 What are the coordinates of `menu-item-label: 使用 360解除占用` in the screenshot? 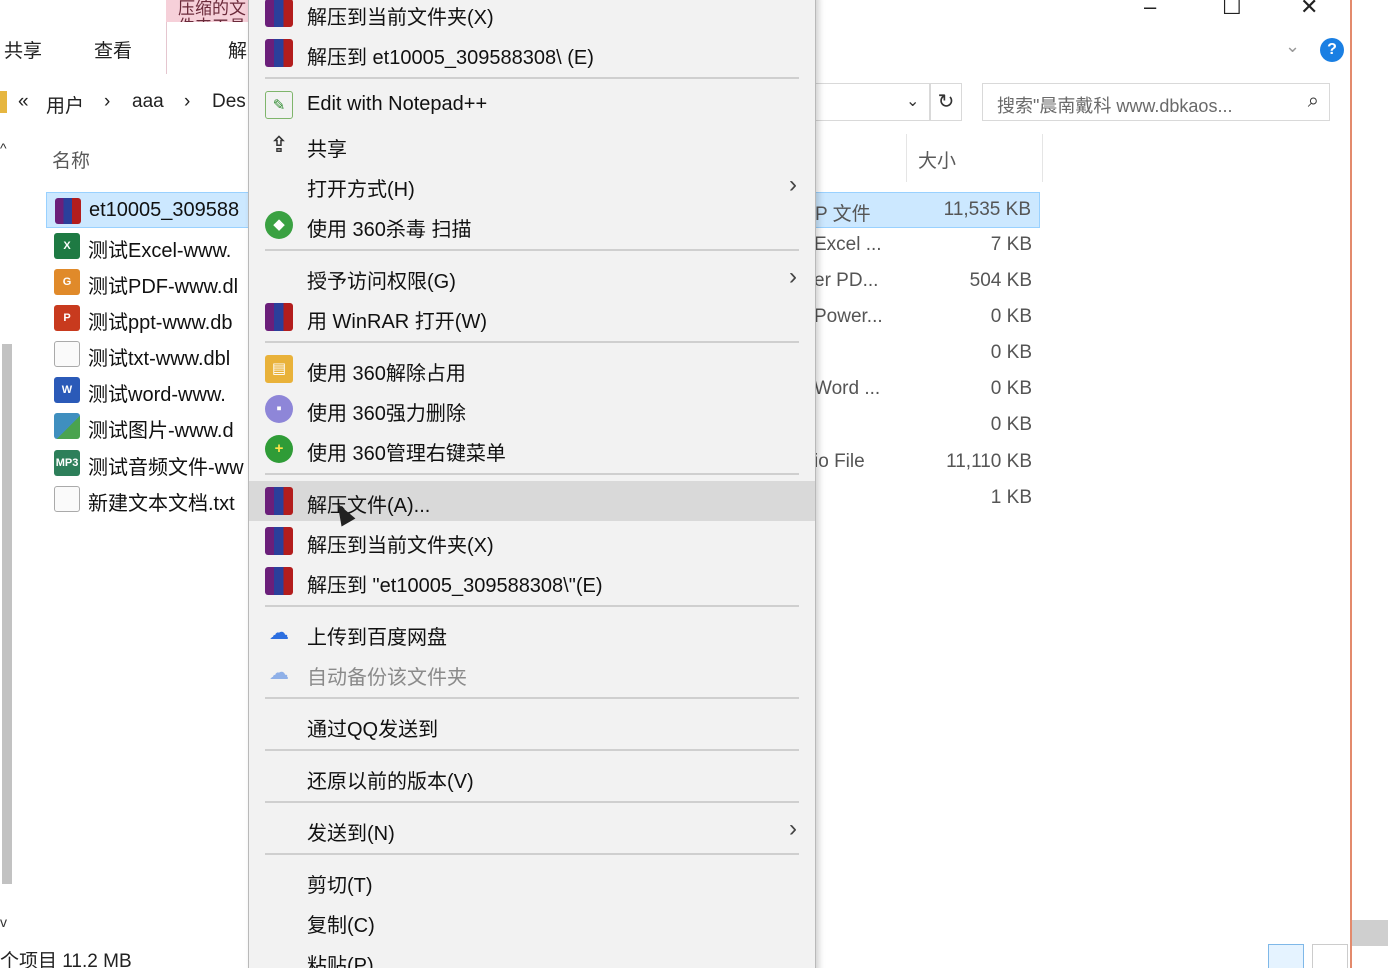 It's located at (386, 374).